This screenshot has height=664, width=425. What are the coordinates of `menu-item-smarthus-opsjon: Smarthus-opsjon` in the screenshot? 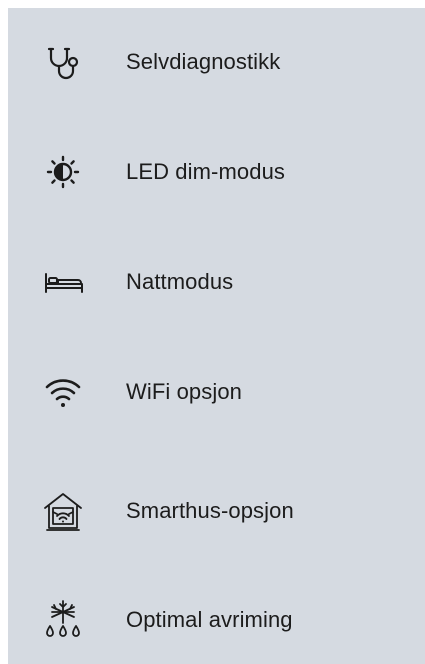 It's located at (216, 511).